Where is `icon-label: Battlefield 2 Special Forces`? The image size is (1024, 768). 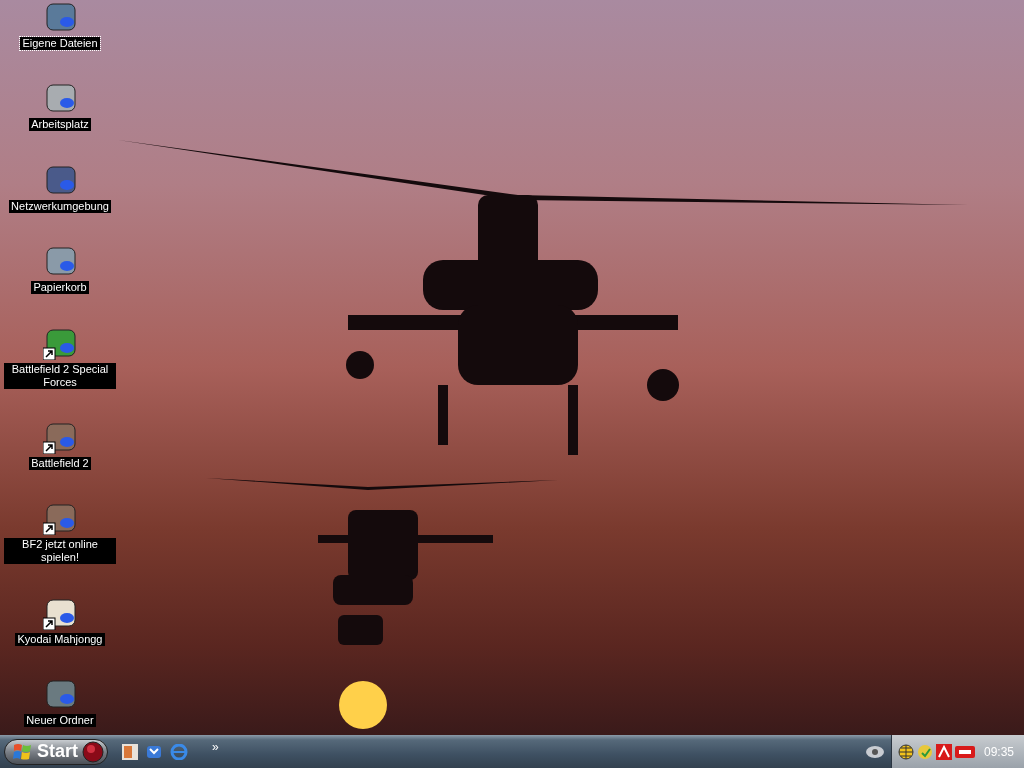 icon-label: Battlefield 2 Special Forces is located at coordinates (60, 375).